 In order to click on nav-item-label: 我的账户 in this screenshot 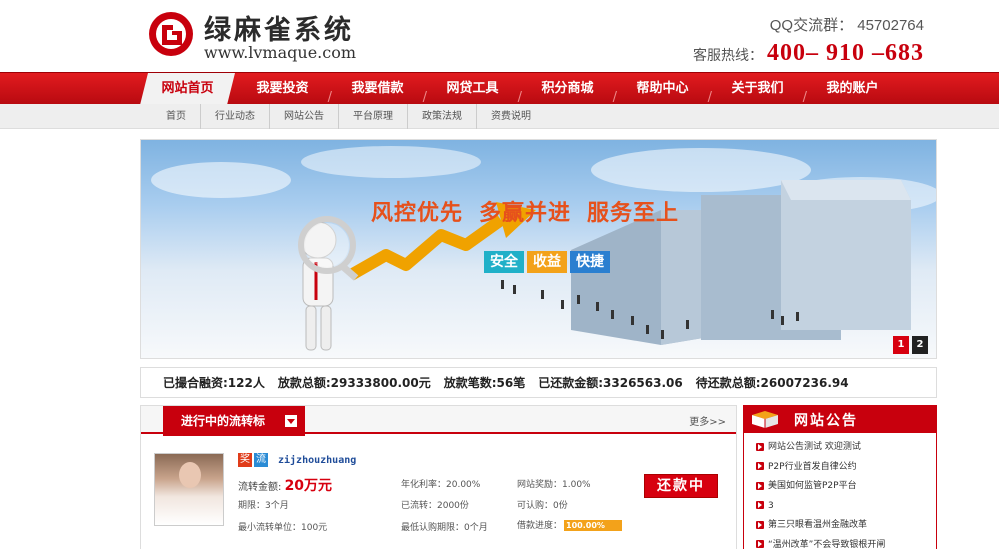, I will do `click(852, 88)`.